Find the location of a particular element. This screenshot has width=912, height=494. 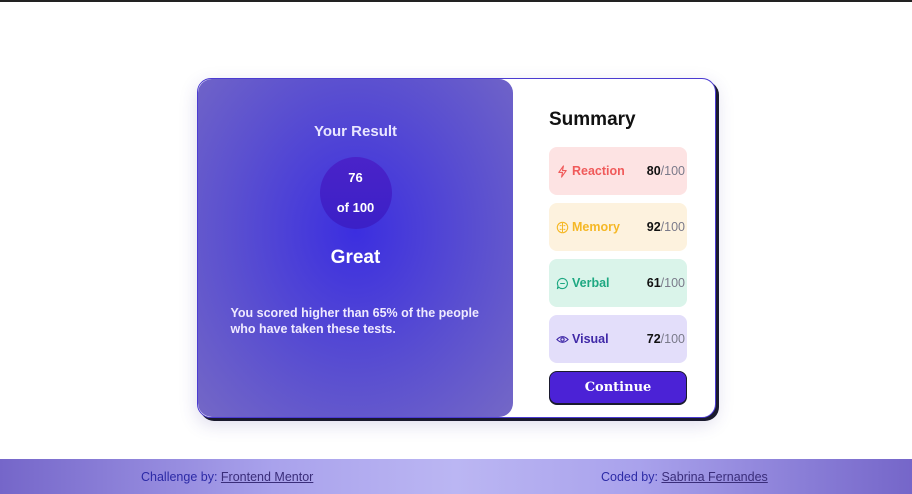

summary-label-verbal: Verbal is located at coordinates (591, 283).